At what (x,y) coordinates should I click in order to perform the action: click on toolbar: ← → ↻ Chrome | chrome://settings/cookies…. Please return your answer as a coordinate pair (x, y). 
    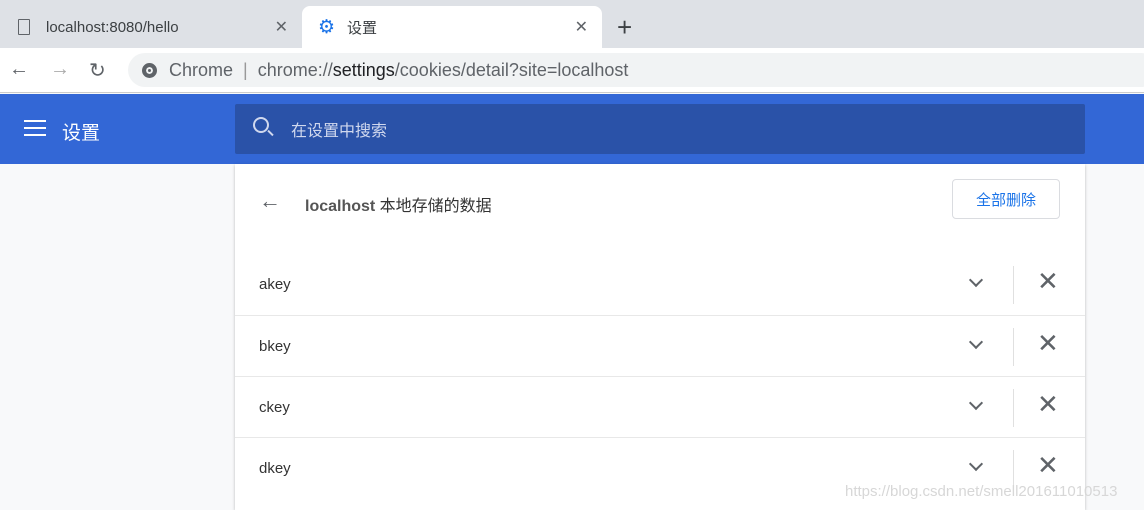
    Looking at the image, I should click on (572, 70).